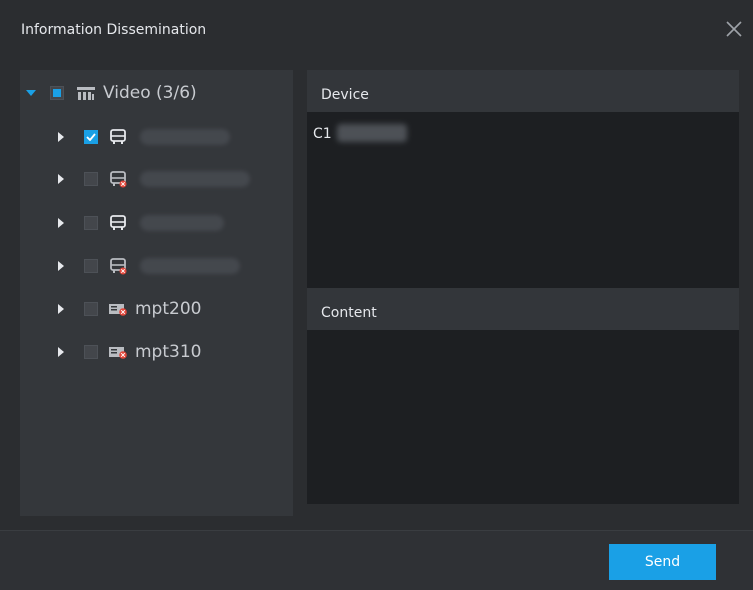 The width and height of the screenshot is (753, 590). Describe the element at coordinates (523, 309) in the screenshot. I see `content-header: Content` at that location.